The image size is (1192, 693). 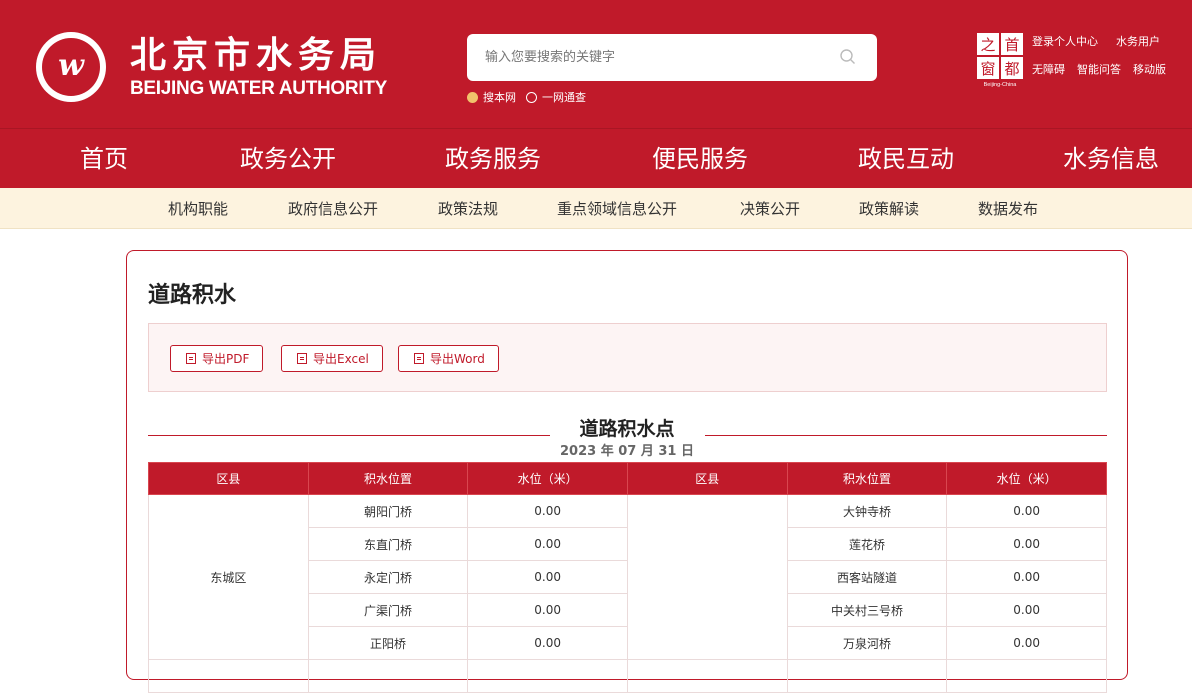 I want to click on svg-text: 窗, so click(x=987, y=69).